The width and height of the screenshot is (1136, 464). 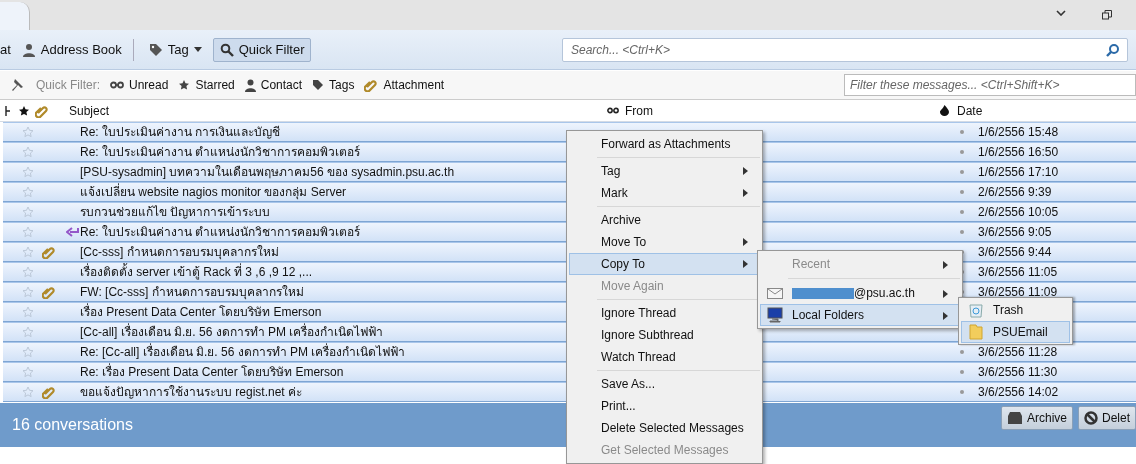 What do you see at coordinates (1018, 352) in the screenshot?
I see `date-cell-text: 3/6/2556 11:28` at bounding box center [1018, 352].